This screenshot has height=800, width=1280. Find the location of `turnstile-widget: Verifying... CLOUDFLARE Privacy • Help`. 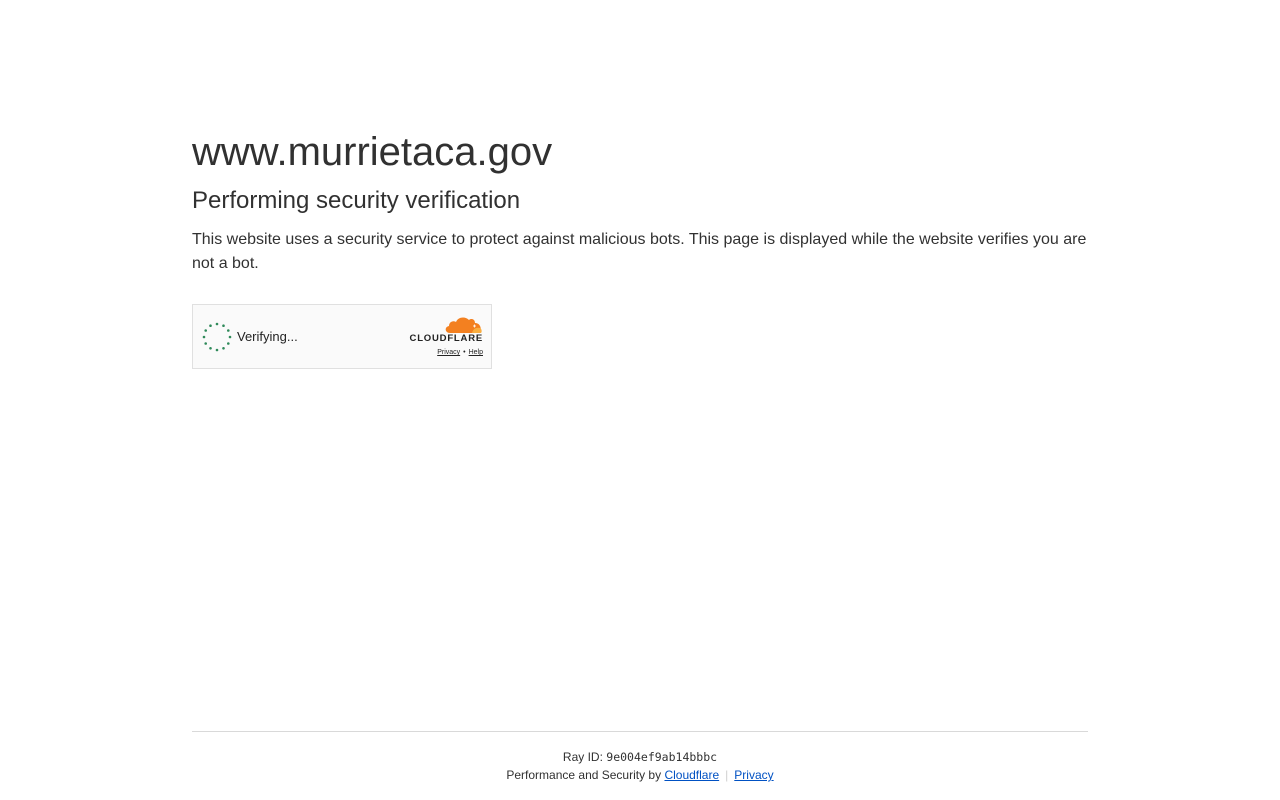

turnstile-widget: Verifying... CLOUDFLARE Privacy • Help is located at coordinates (342, 336).